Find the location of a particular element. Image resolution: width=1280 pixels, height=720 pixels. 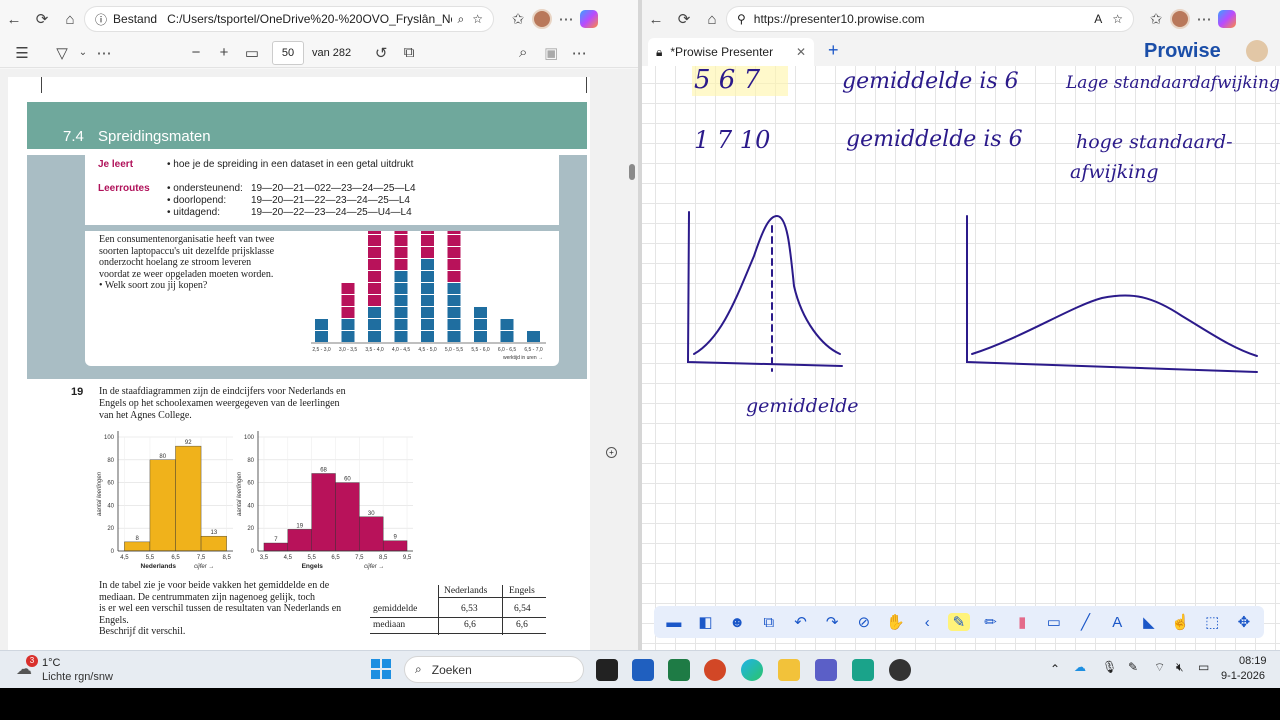

onedrive-icon: ☁ is located at coordinates (1080, 667).